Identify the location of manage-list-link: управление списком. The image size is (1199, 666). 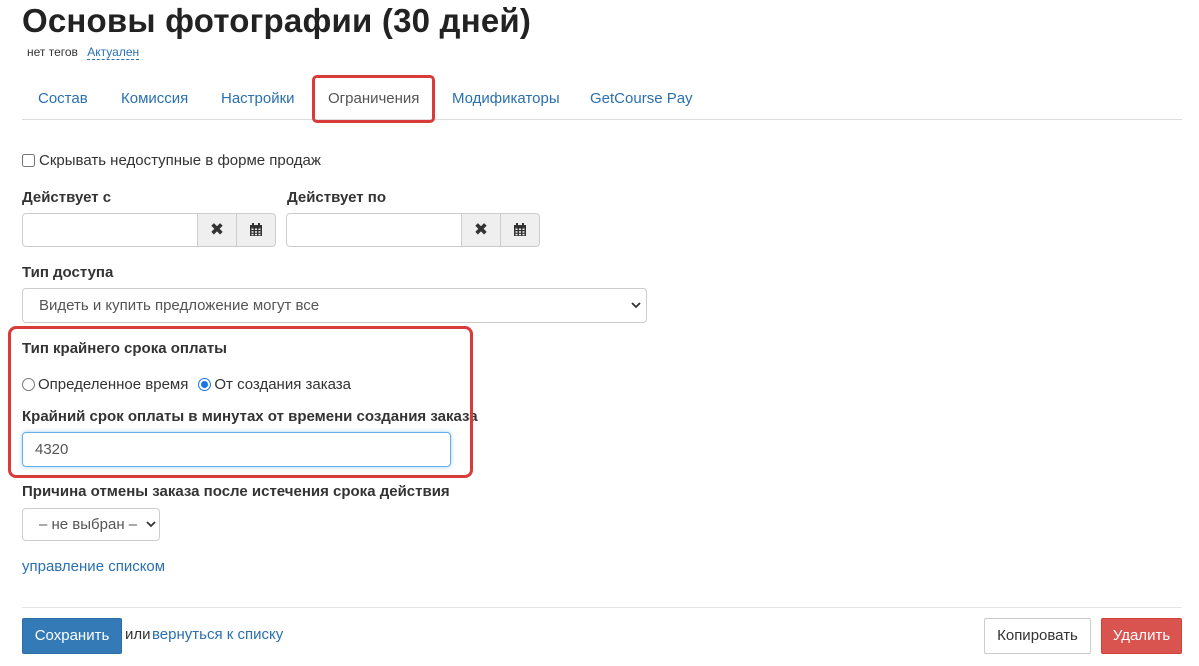
(93, 566).